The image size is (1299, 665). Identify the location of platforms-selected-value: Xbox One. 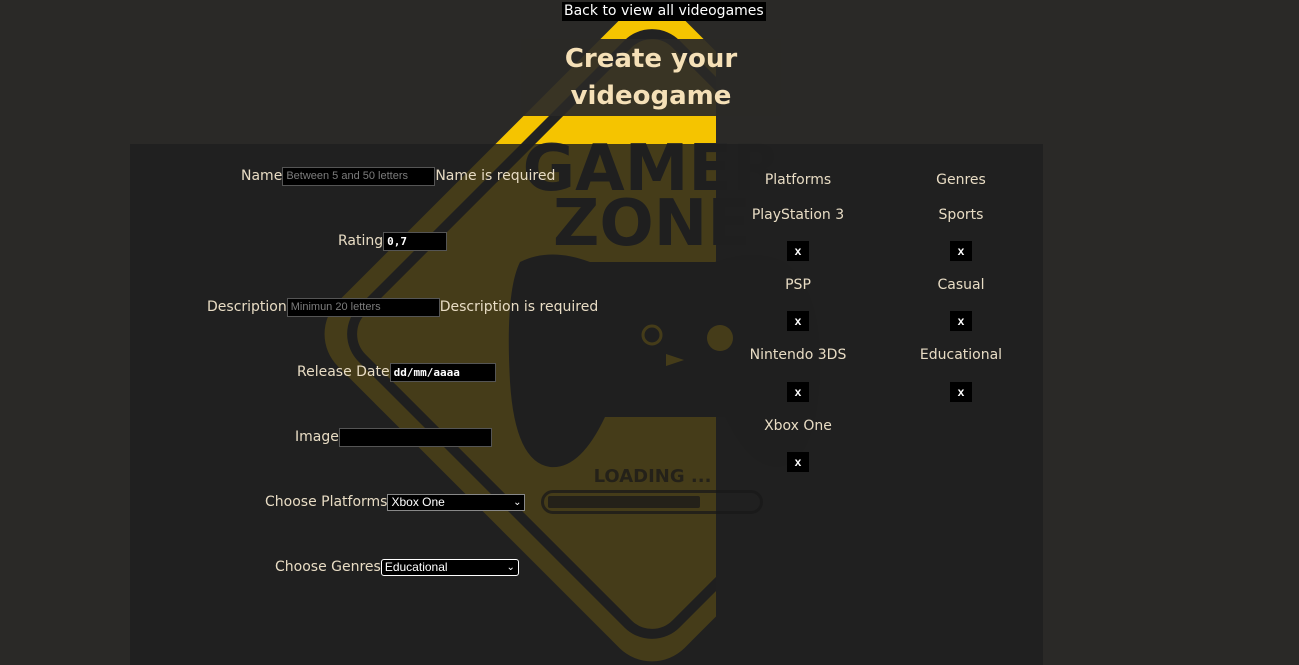
(418, 501).